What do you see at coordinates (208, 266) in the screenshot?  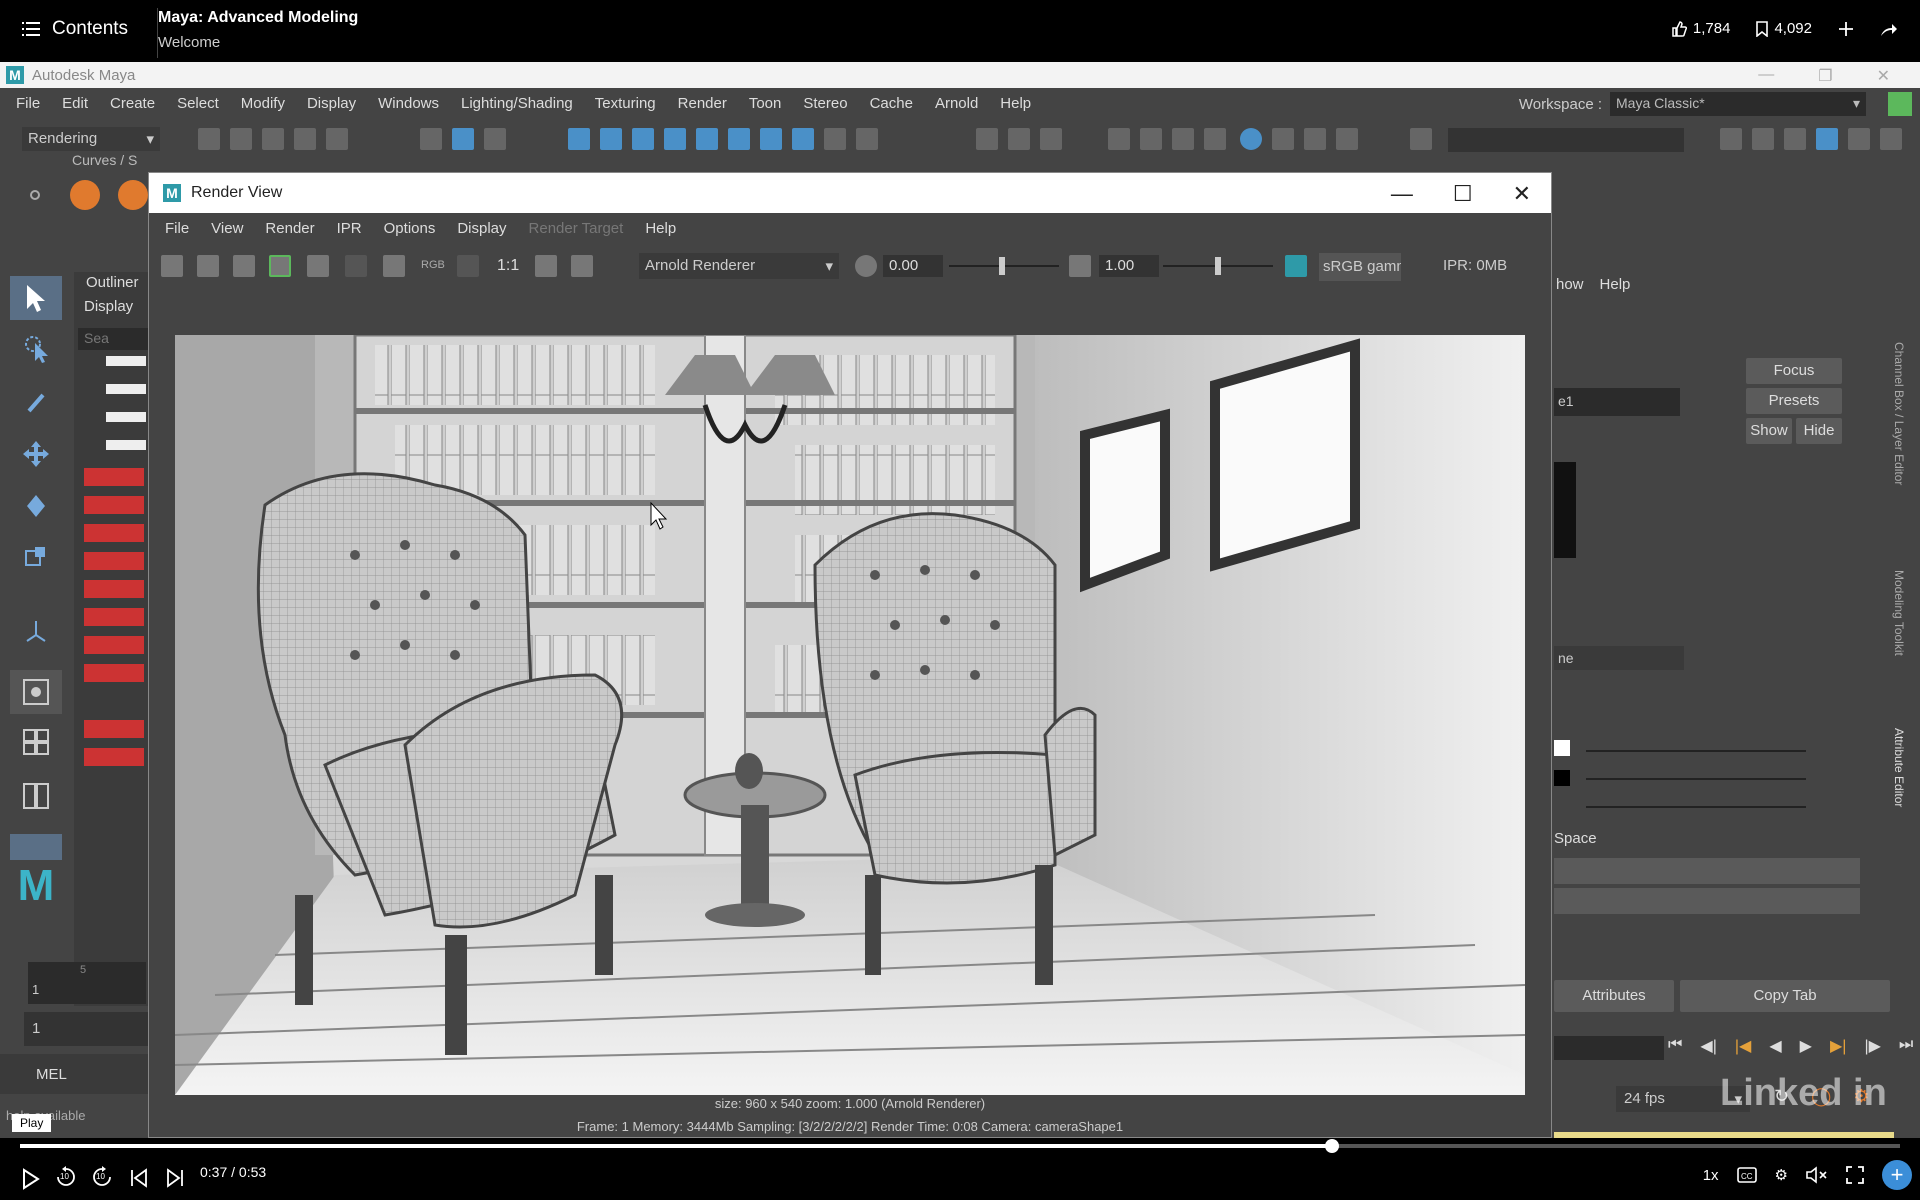 I see `render-region-icon` at bounding box center [208, 266].